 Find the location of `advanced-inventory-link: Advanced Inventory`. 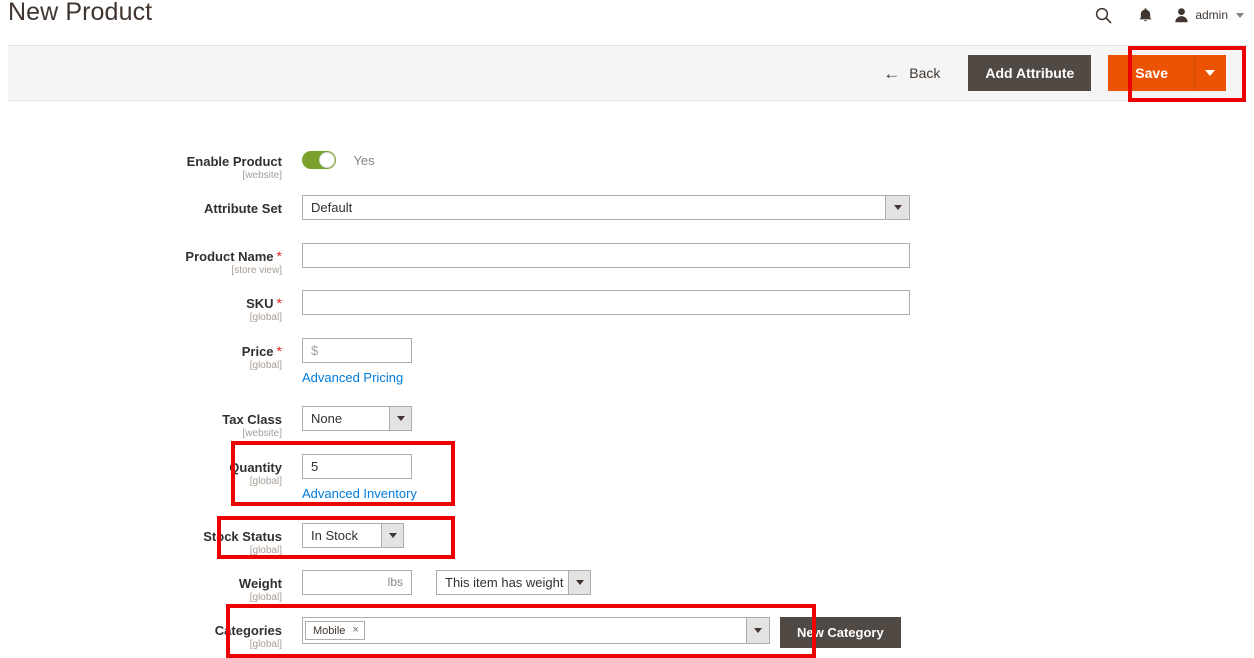

advanced-inventory-link: Advanced Inventory is located at coordinates (359, 493).